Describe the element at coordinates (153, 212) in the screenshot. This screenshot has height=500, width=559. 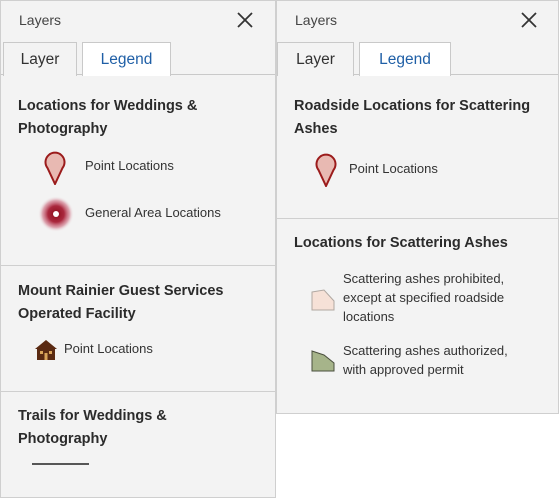
I see `legend-item-label: General Area Locations` at that location.